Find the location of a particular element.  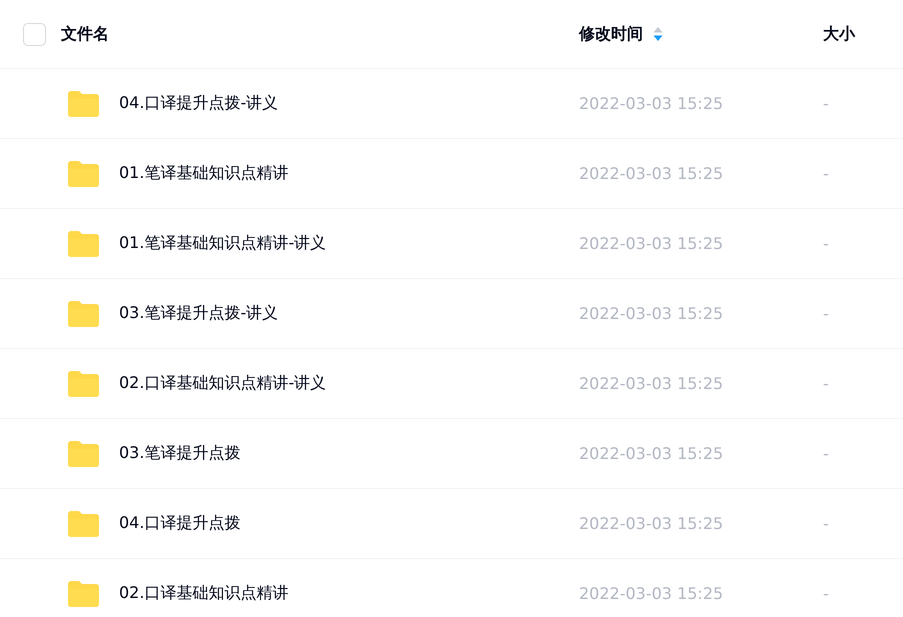

file-name: 03.笔译提升点拨 is located at coordinates (179, 453).